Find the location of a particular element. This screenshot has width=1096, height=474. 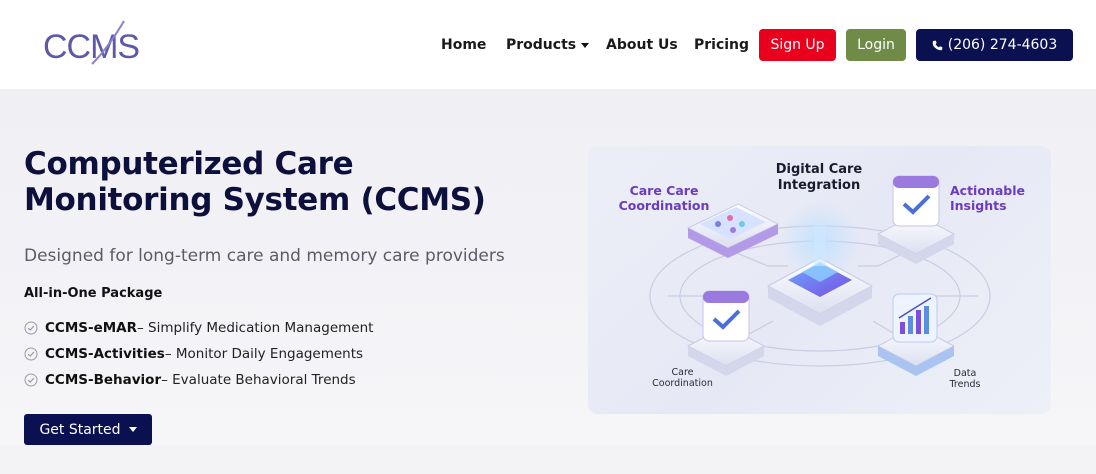

feature-desc: – Evaluate Behavioral Trends is located at coordinates (258, 380).